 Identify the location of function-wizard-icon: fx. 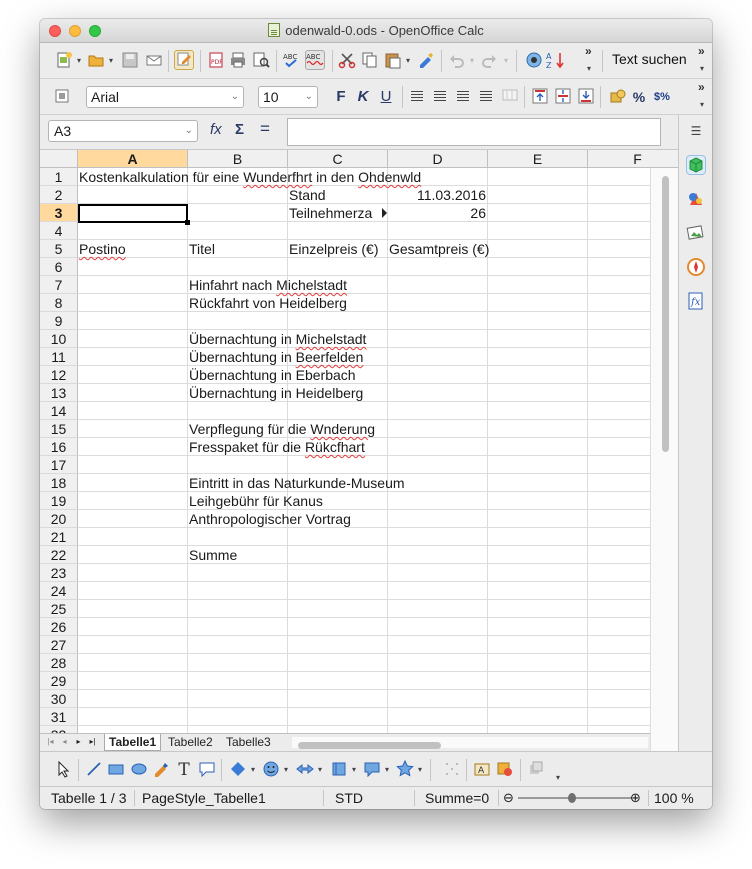
(216, 129).